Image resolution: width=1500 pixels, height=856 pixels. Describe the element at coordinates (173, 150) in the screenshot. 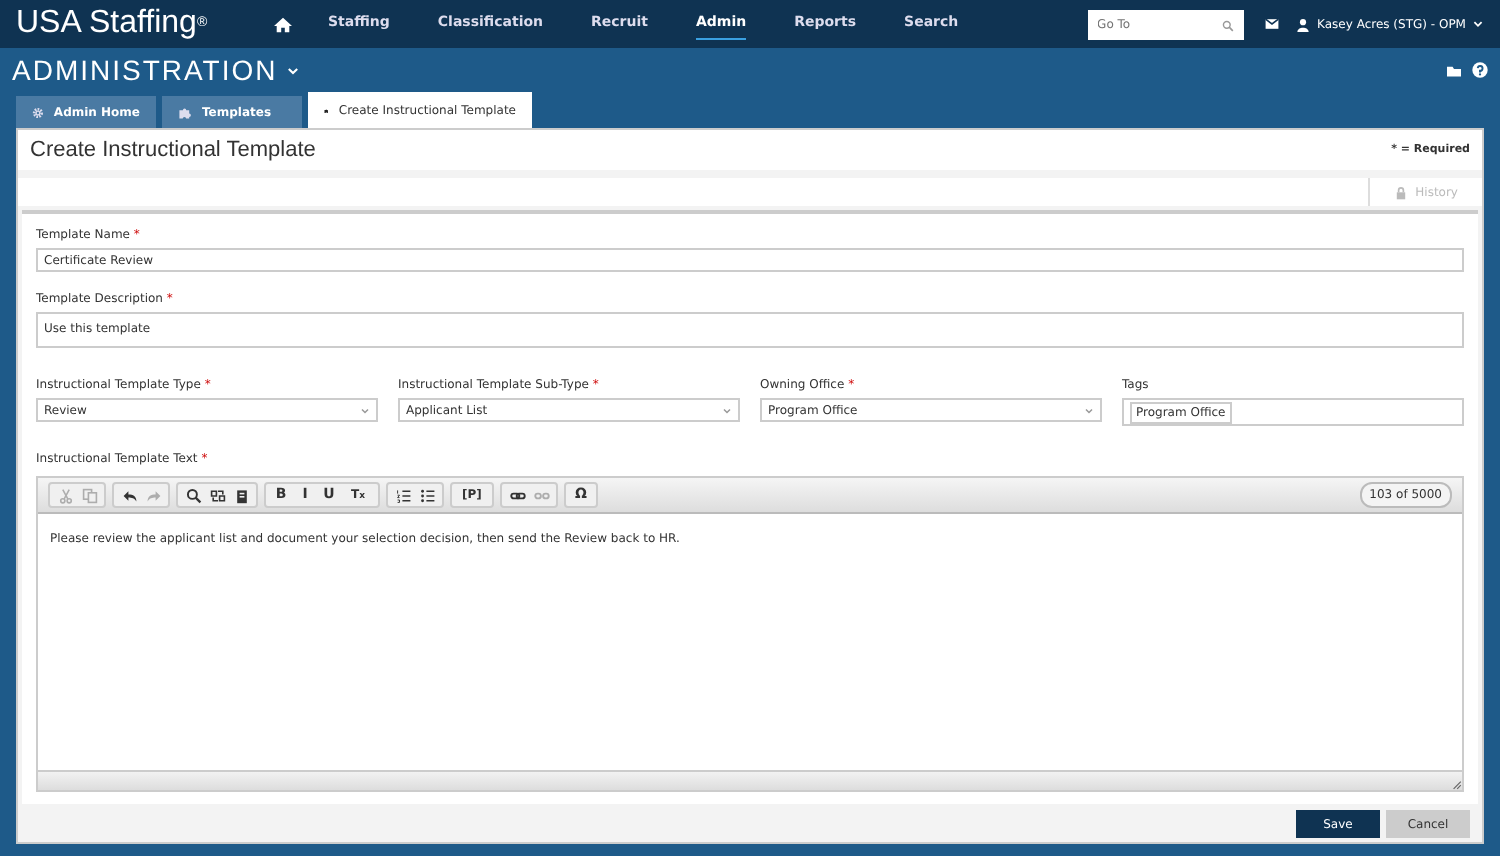

I see `page-title: Create Instructional Template` at that location.